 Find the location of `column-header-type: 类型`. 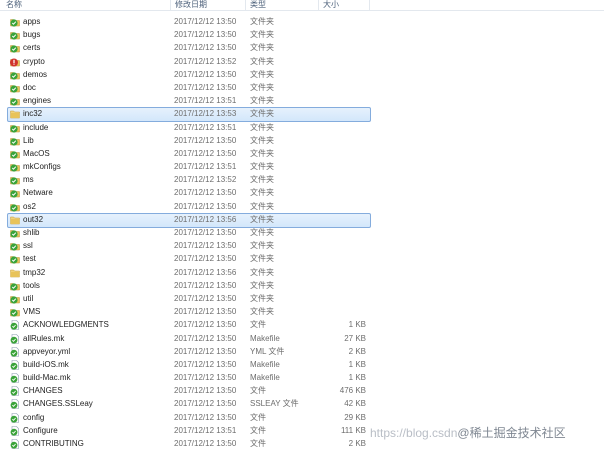

column-header-type: 类型 is located at coordinates (282, 5).